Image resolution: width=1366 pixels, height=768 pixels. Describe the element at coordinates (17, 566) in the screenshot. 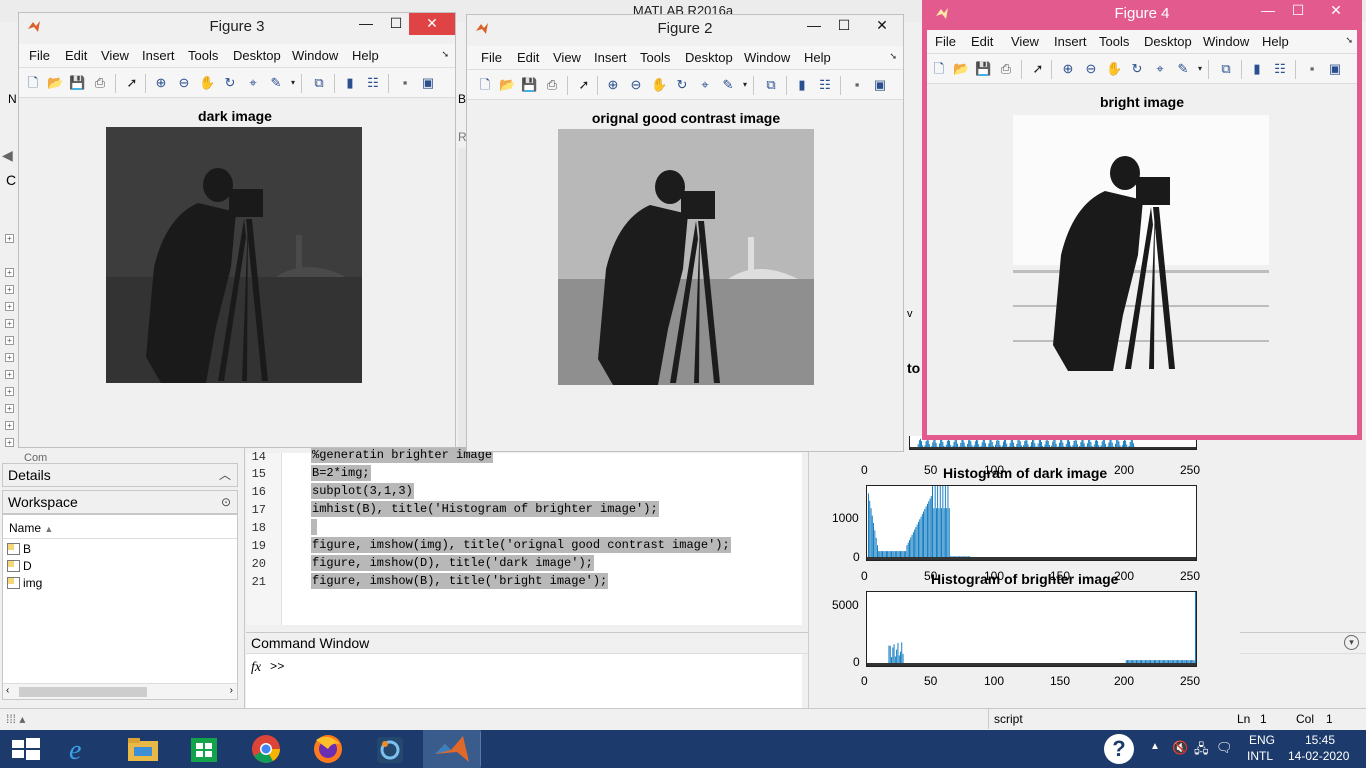

I see `workspace-variable: D` at that location.